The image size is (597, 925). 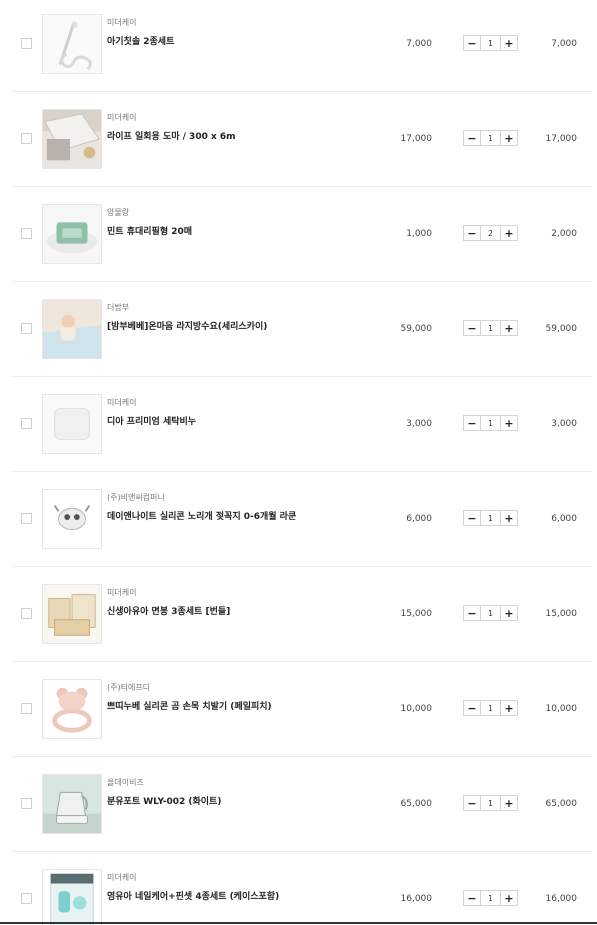 What do you see at coordinates (298, 234) in the screenshot?
I see `cart-row: 양물랑 민트 휴대리필형 20매 1,000 − 2 + 2,000` at bounding box center [298, 234].